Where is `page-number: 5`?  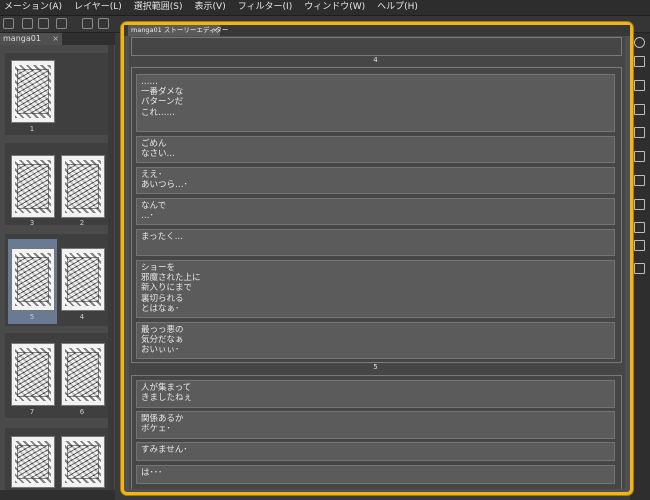
page-number: 5 is located at coordinates (32, 317).